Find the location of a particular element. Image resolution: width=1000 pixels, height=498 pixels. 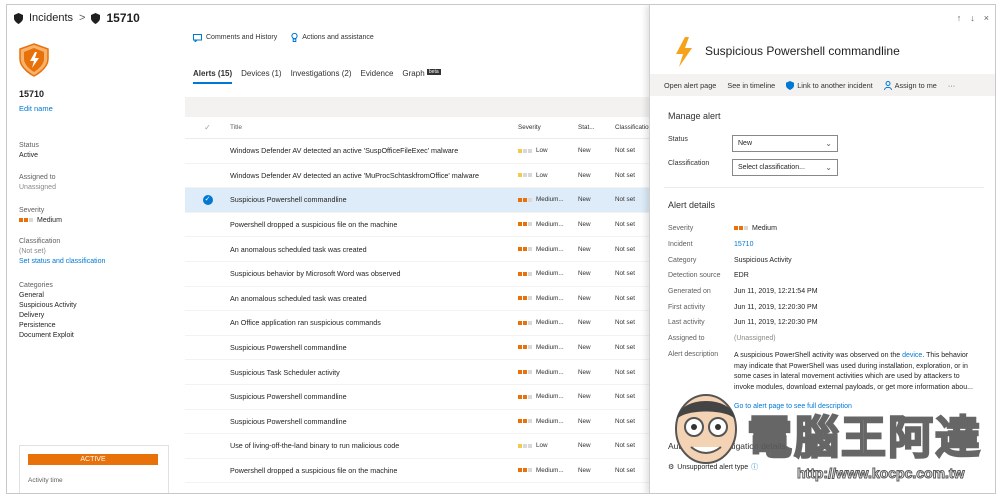

incident-link: 15710 is located at coordinates (743, 244).